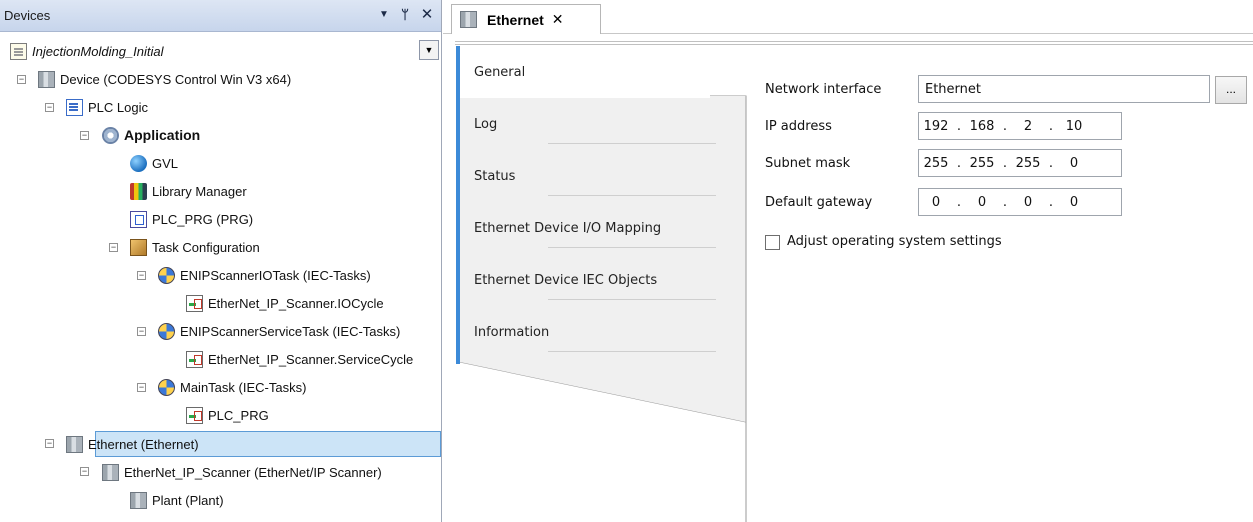 This screenshot has height=522, width=1253. I want to click on ip-octet: 0, so click(1028, 202).